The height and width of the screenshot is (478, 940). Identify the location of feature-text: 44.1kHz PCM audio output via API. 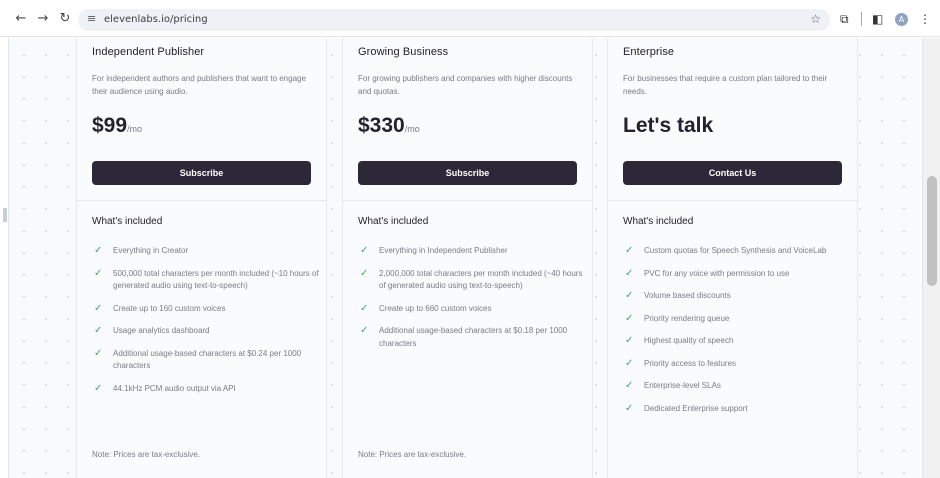
(174, 388).